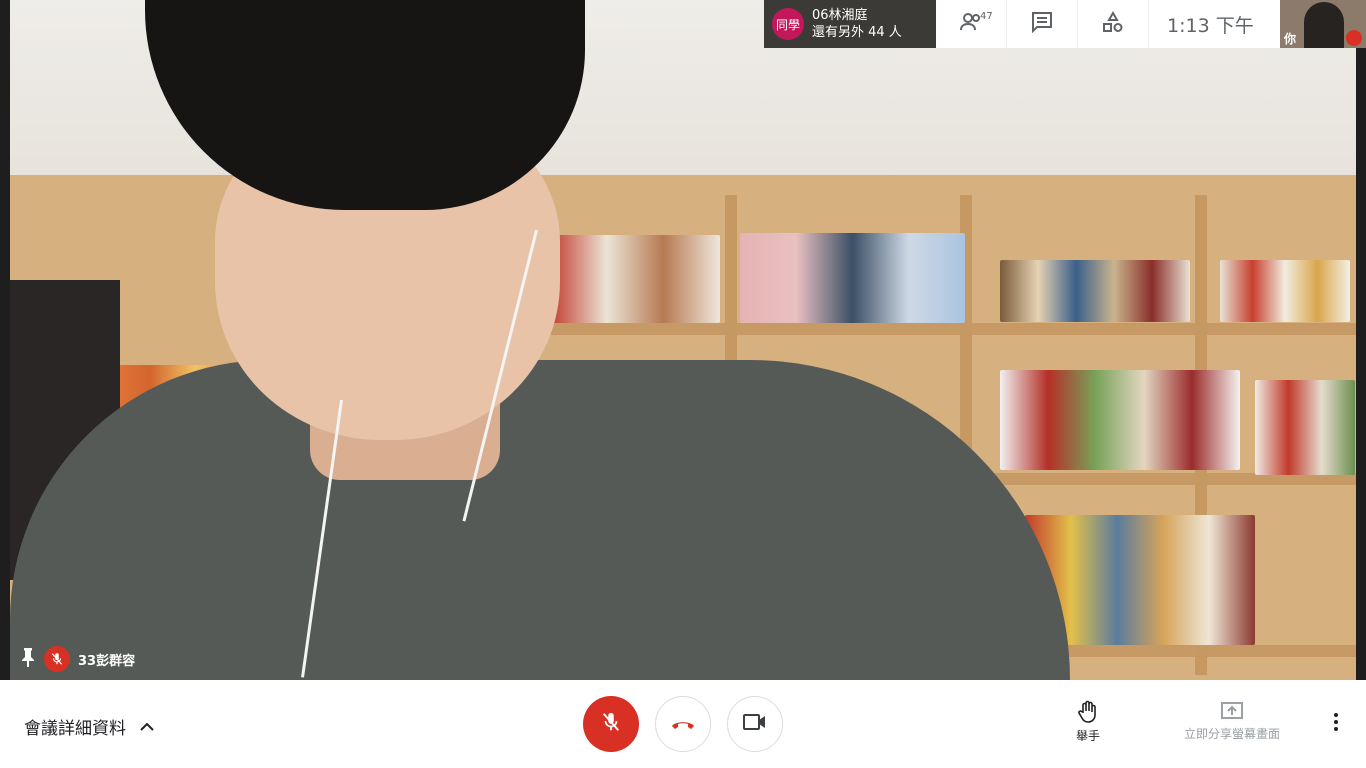 The image size is (1366, 768). Describe the element at coordinates (1290, 39) in the screenshot. I see `self-label: 你` at that location.